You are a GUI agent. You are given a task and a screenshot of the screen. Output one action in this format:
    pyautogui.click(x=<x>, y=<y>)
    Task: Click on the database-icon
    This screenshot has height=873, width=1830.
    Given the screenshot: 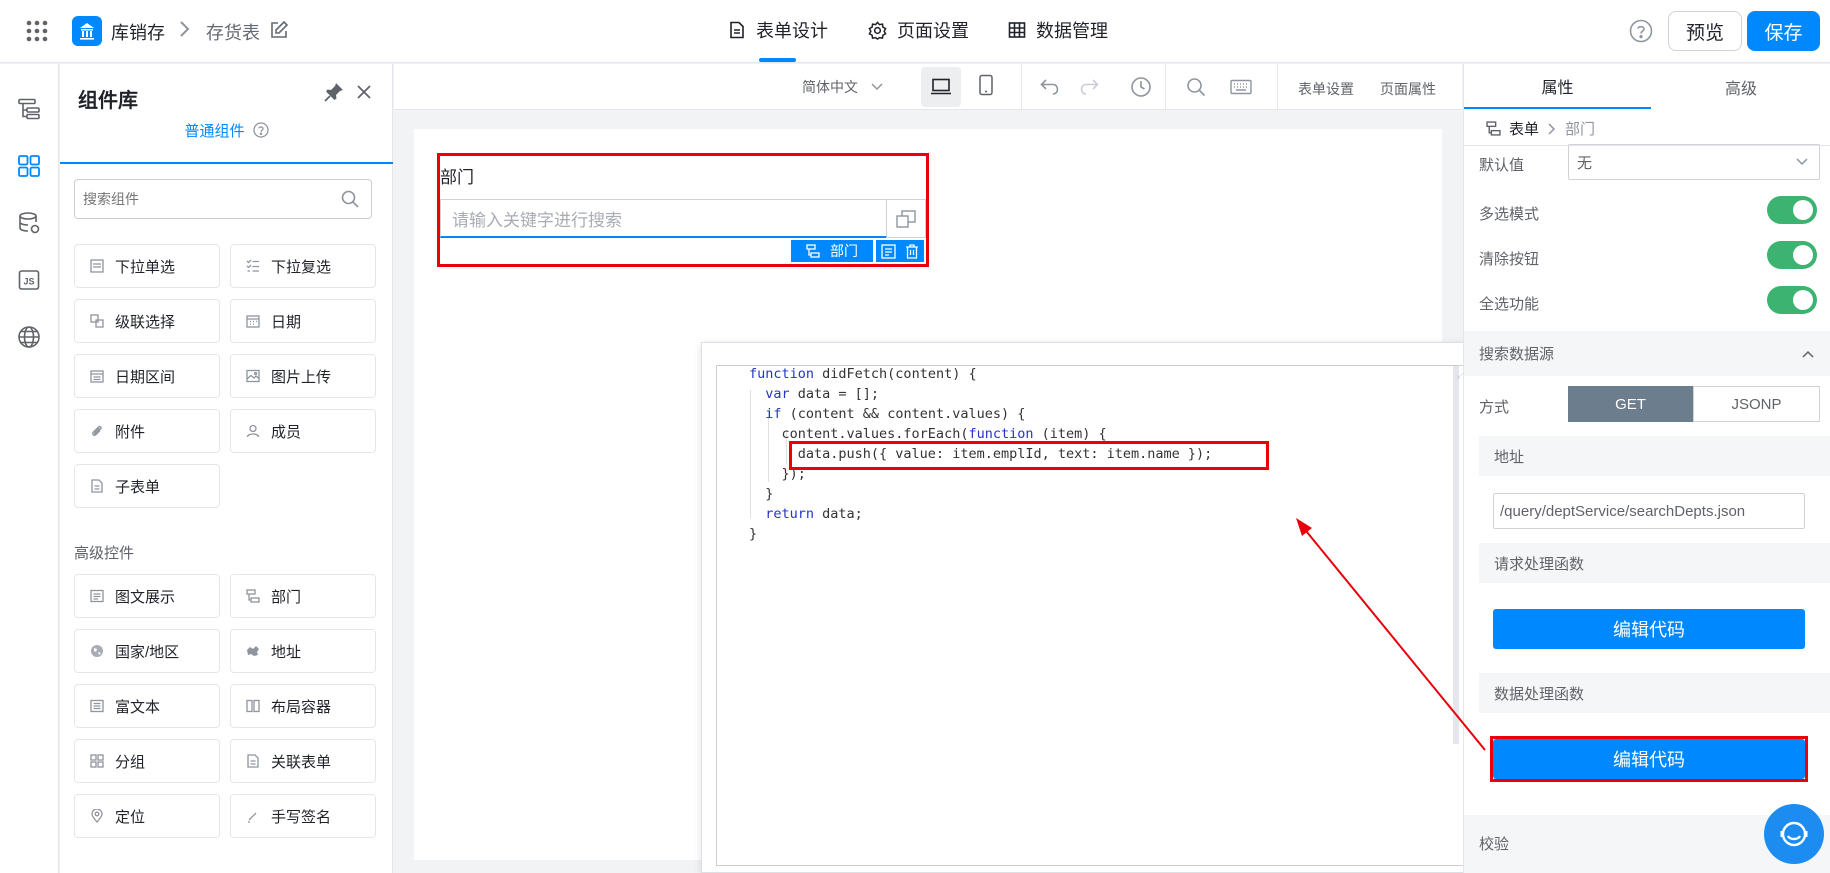 What is the action you would take?
    pyautogui.click(x=29, y=223)
    